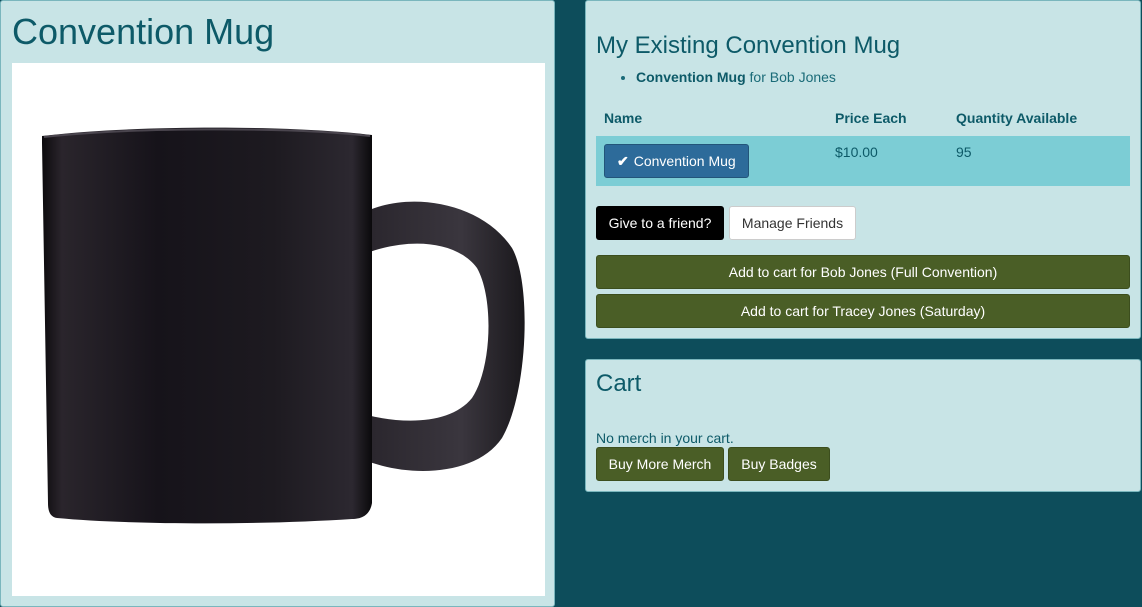  What do you see at coordinates (748, 45) in the screenshot?
I see `owned-title: My Existing Convention Mug` at bounding box center [748, 45].